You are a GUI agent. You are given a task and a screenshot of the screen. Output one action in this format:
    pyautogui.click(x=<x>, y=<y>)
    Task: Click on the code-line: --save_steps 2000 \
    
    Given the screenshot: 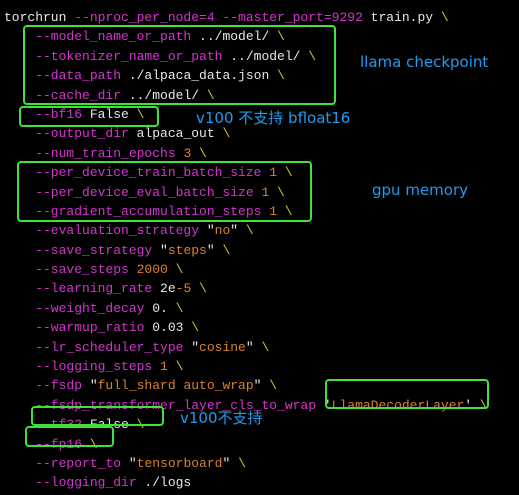 What is the action you would take?
    pyautogui.click(x=246, y=269)
    